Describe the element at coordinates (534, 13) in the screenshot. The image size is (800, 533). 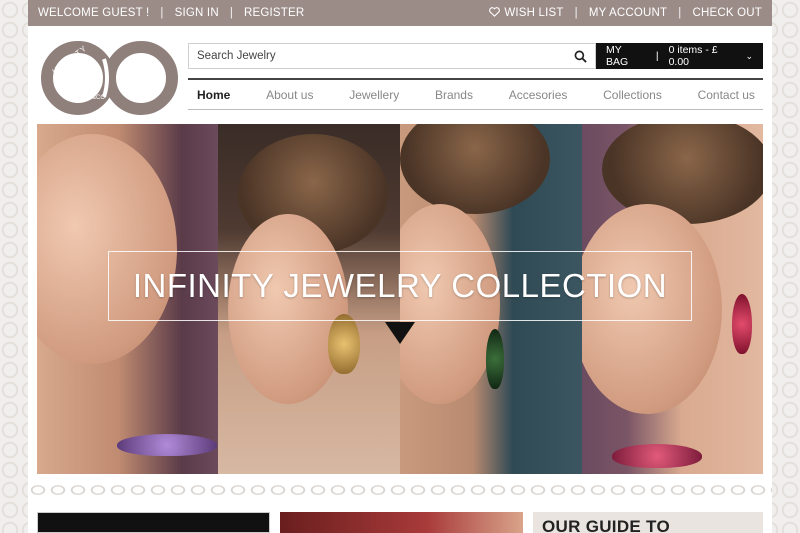
I see `wishlist-label: WISH LIST` at that location.